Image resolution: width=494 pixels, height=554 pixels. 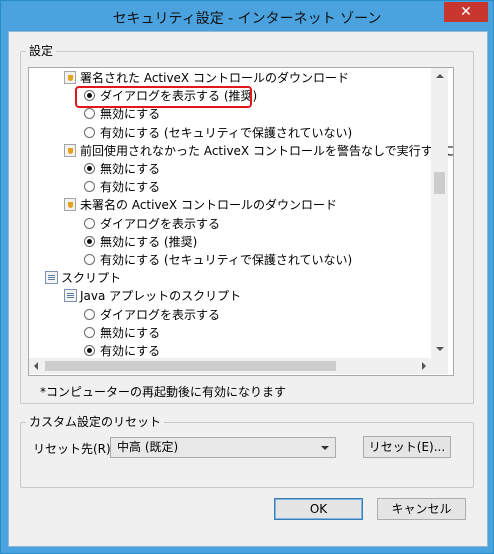 What do you see at coordinates (190, 366) in the screenshot?
I see `horizontal-scroll-thumb` at bounding box center [190, 366].